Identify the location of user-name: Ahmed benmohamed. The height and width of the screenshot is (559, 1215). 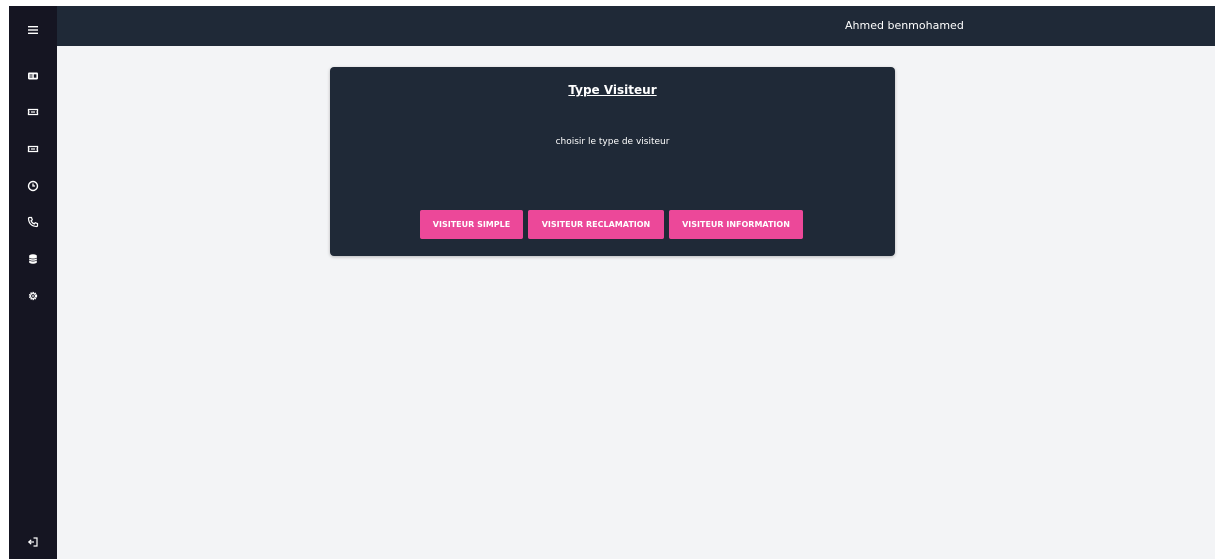
(904, 26).